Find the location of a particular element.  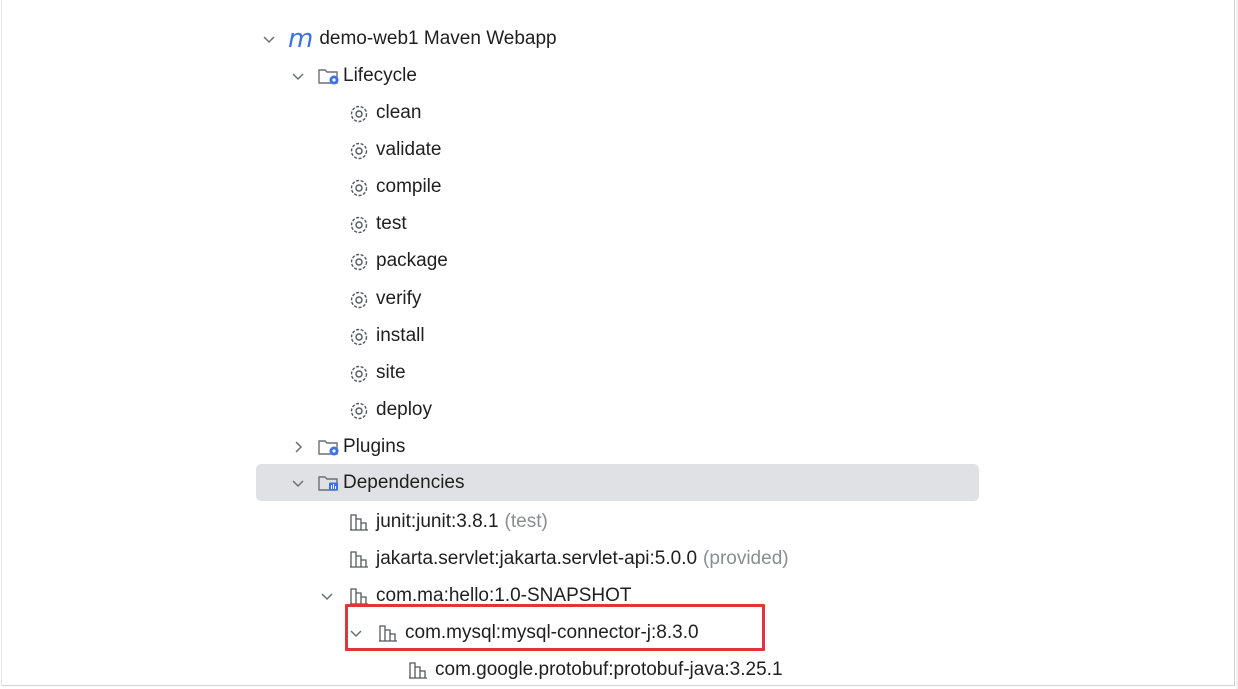

tree-node-dependencies: Dependencies is located at coordinates (617, 482).